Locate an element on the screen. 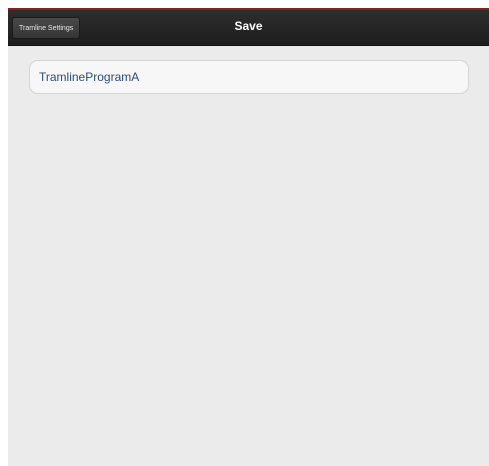 This screenshot has width=489, height=466. save-title: Save is located at coordinates (248, 27).